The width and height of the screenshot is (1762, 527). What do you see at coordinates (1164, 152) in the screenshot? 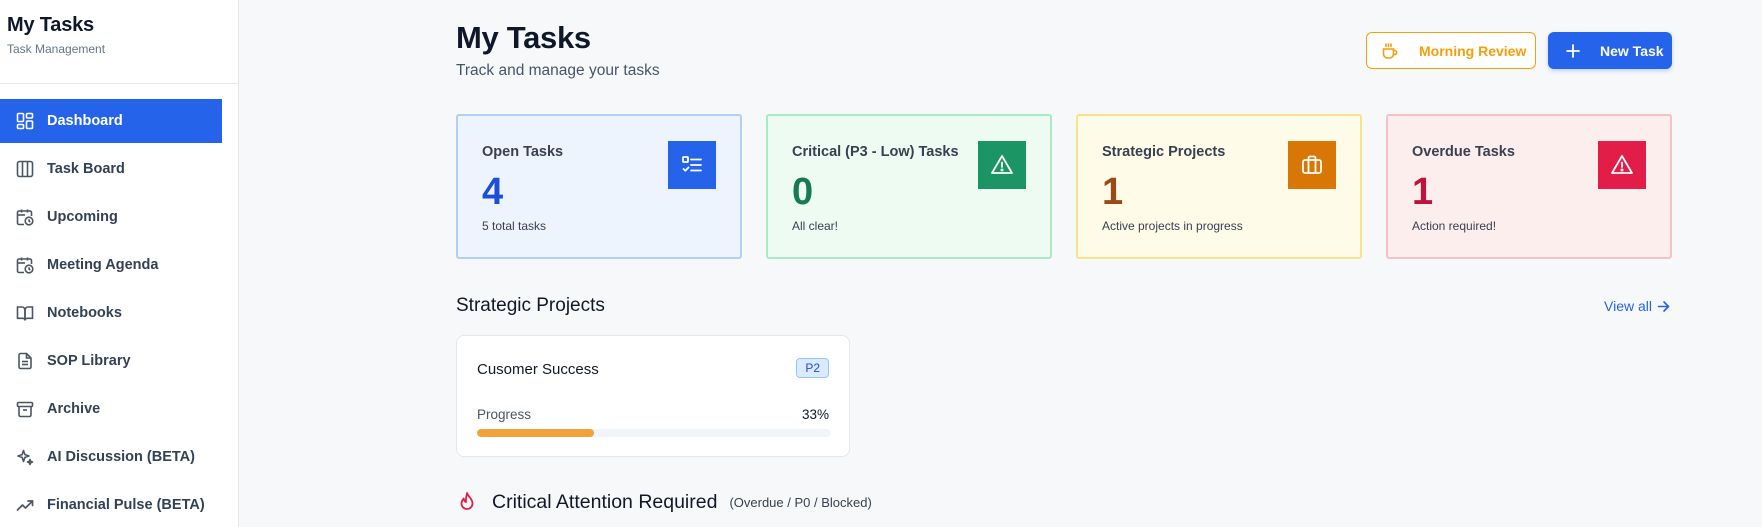
I see `stat-label: Strategic Projects` at bounding box center [1164, 152].